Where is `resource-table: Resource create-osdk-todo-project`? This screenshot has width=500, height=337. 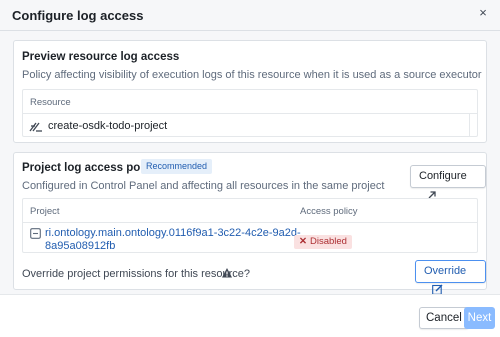 resource-table: Resource create-osdk-todo-project is located at coordinates (250, 113).